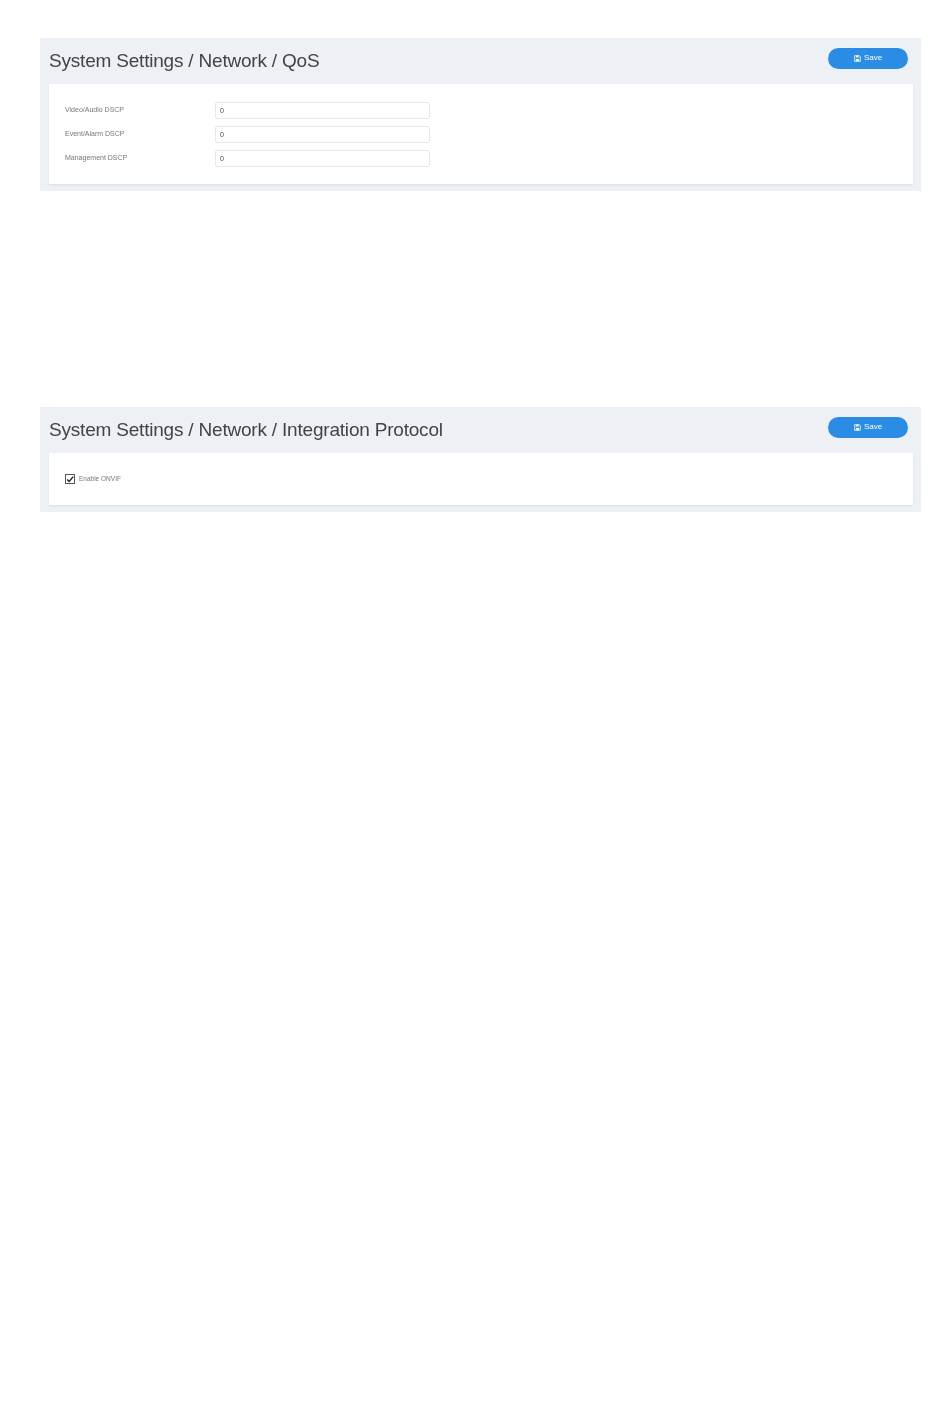 The height and width of the screenshot is (1409, 950). I want to click on checkbox, so click(70, 479).